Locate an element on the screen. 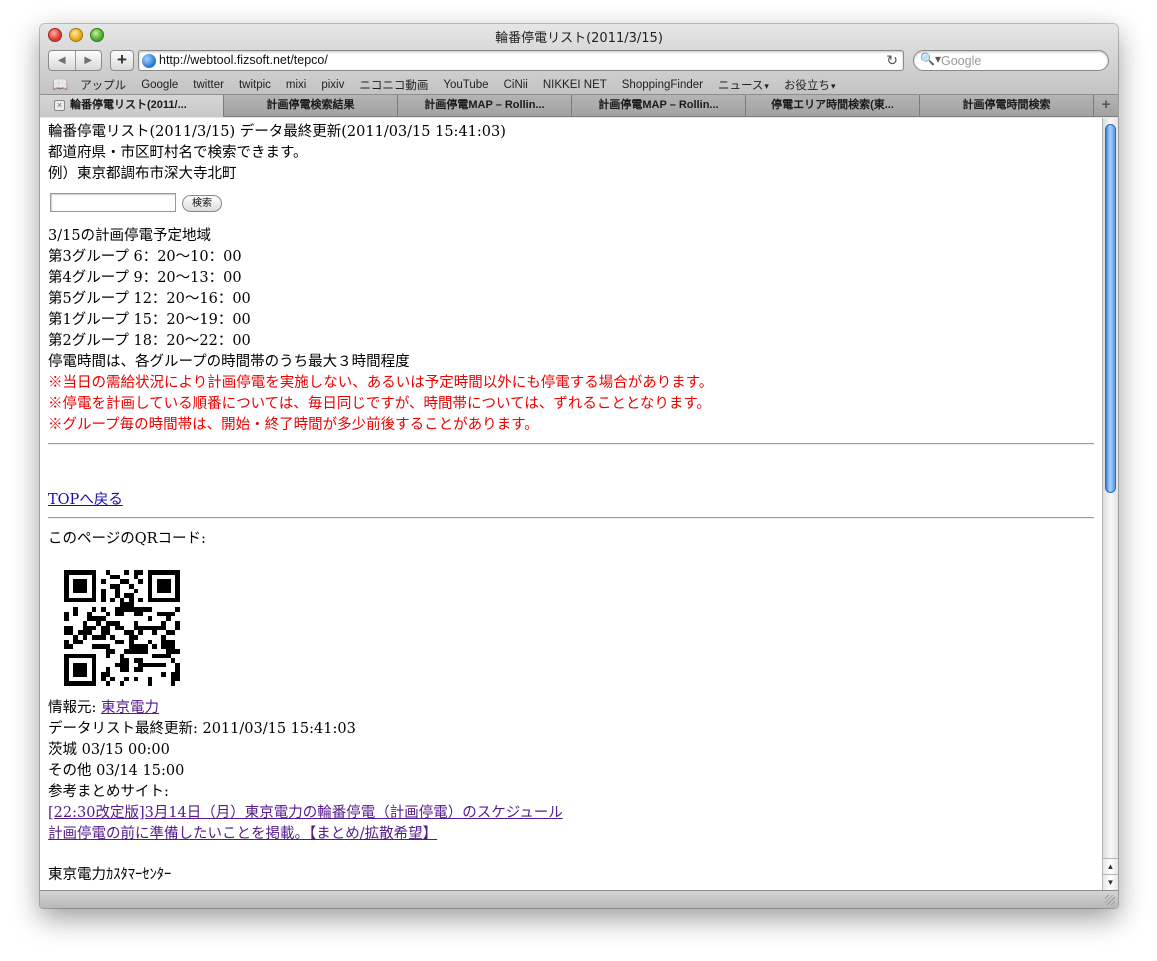  magnifier-icon: 🔍▾ is located at coordinates (930, 59).